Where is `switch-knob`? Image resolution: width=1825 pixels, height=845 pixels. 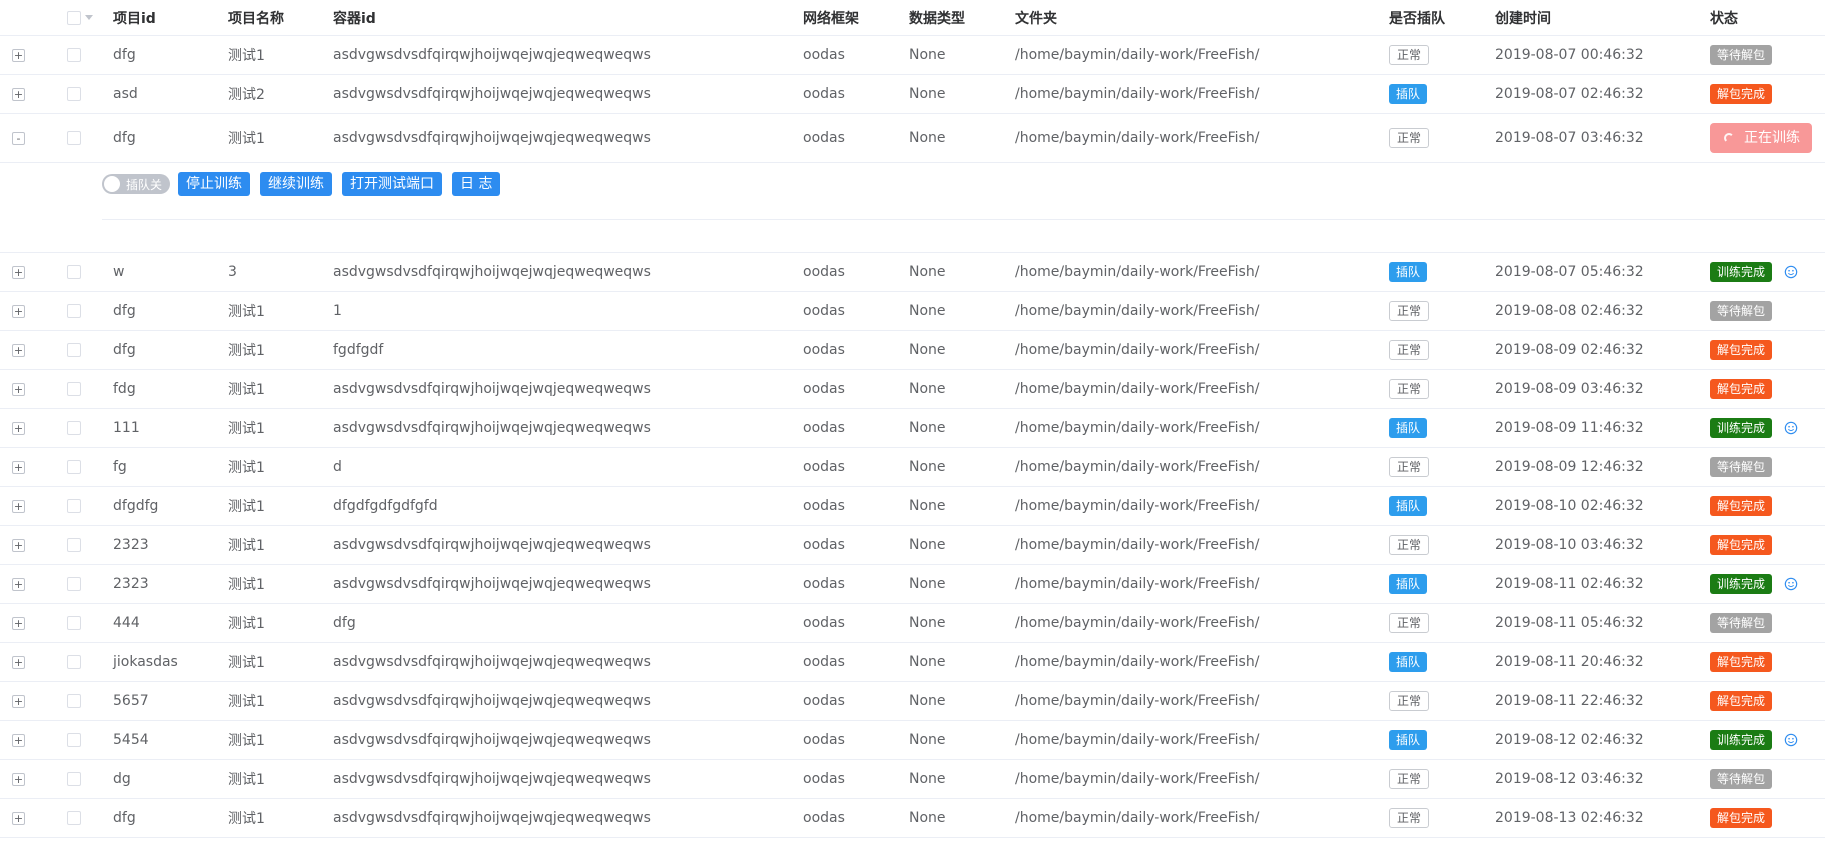 switch-knob is located at coordinates (112, 184).